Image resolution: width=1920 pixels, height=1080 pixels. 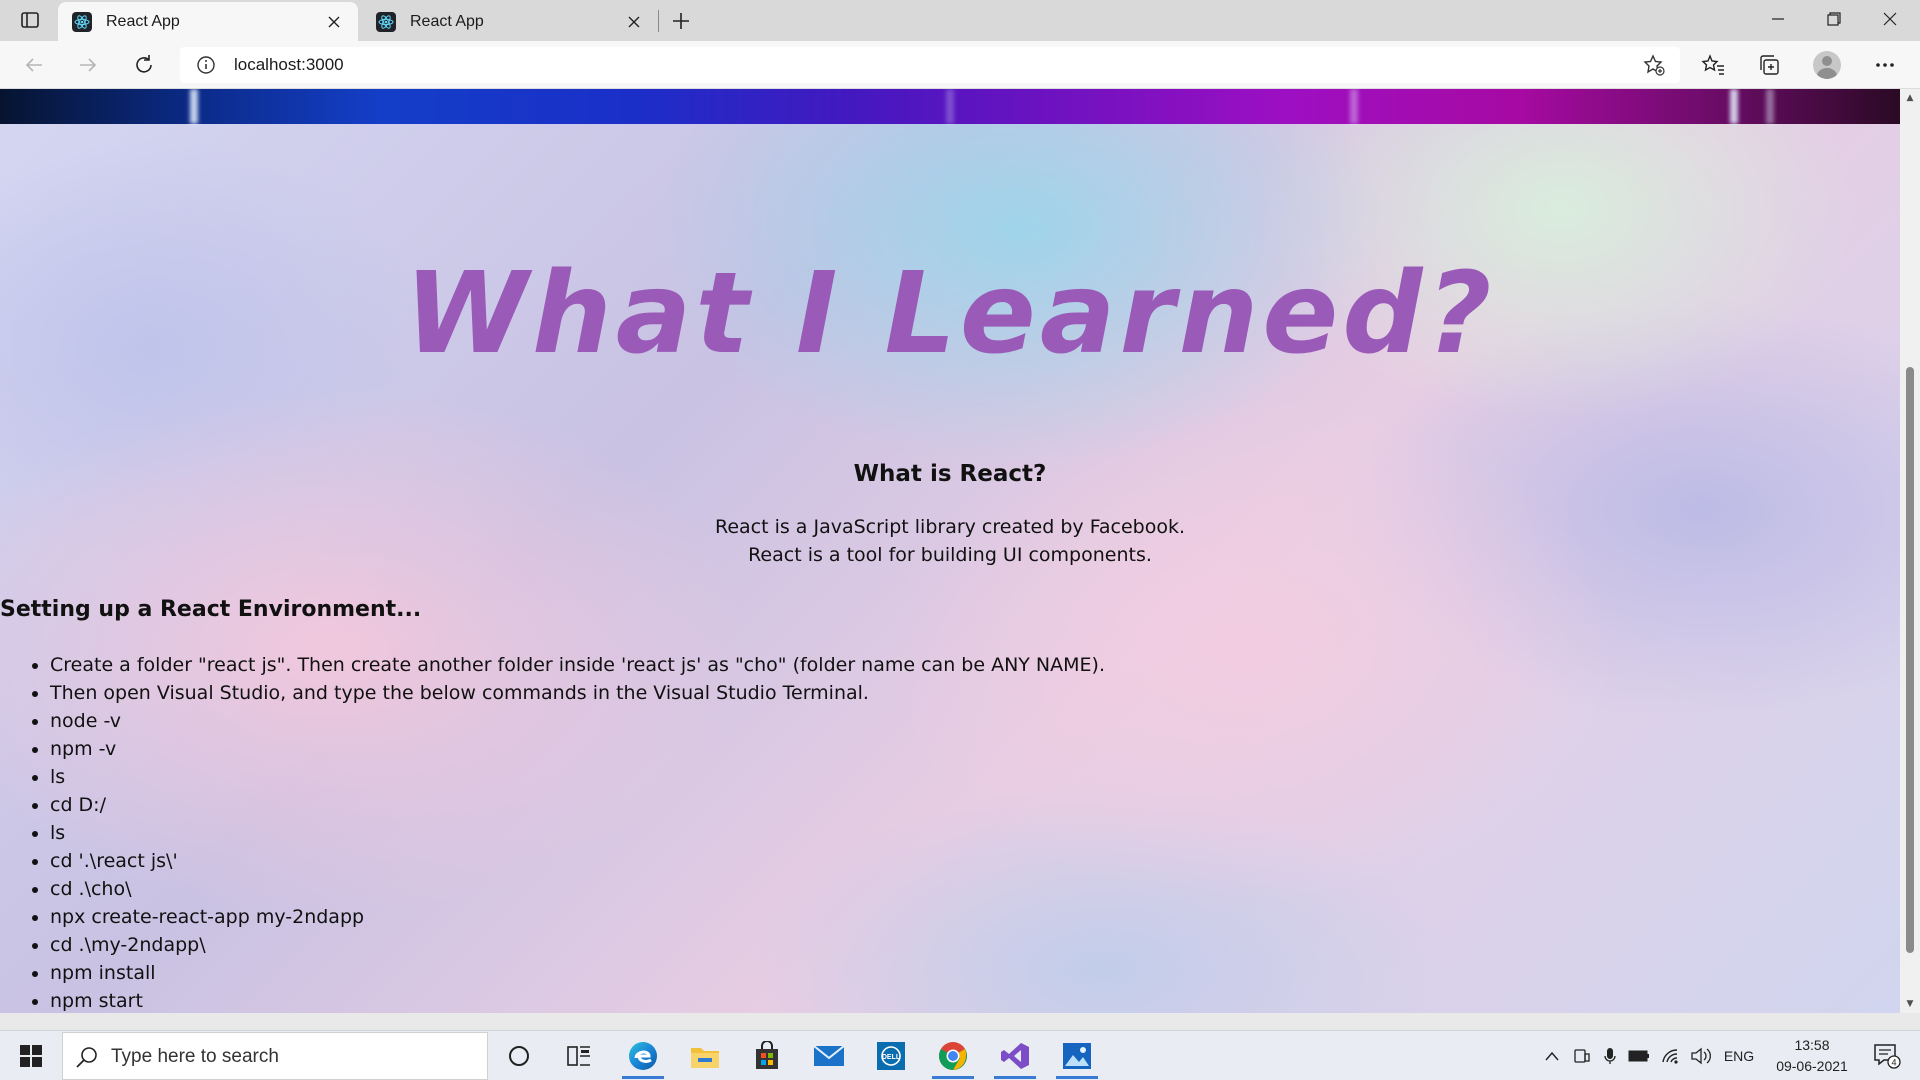 I want to click on windows-logo-icon, so click(x=31, y=1056).